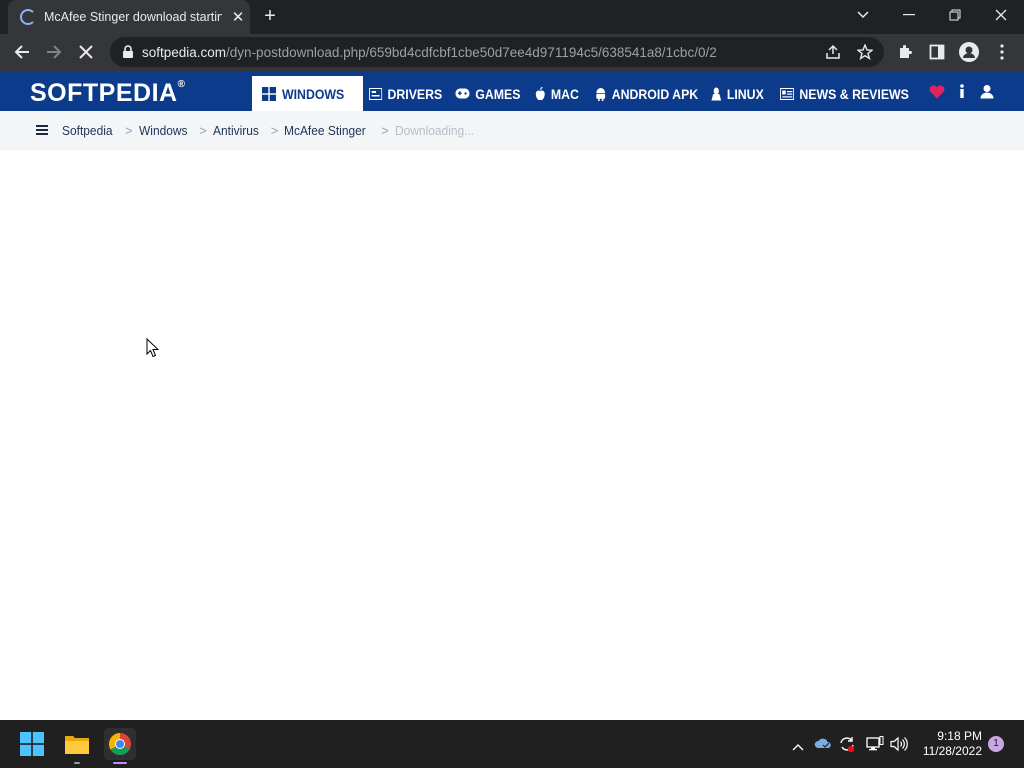  I want to click on nav-android-apk: ANDROID APK, so click(646, 93).